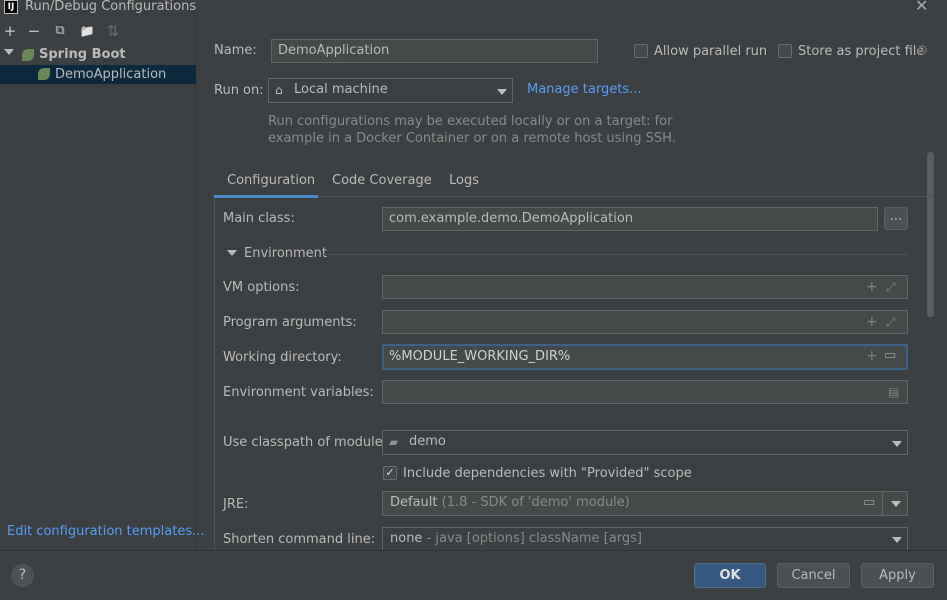 Image resolution: width=947 pixels, height=600 pixels. I want to click on main-class-field: com.example.demo.DemoApplication, so click(630, 219).